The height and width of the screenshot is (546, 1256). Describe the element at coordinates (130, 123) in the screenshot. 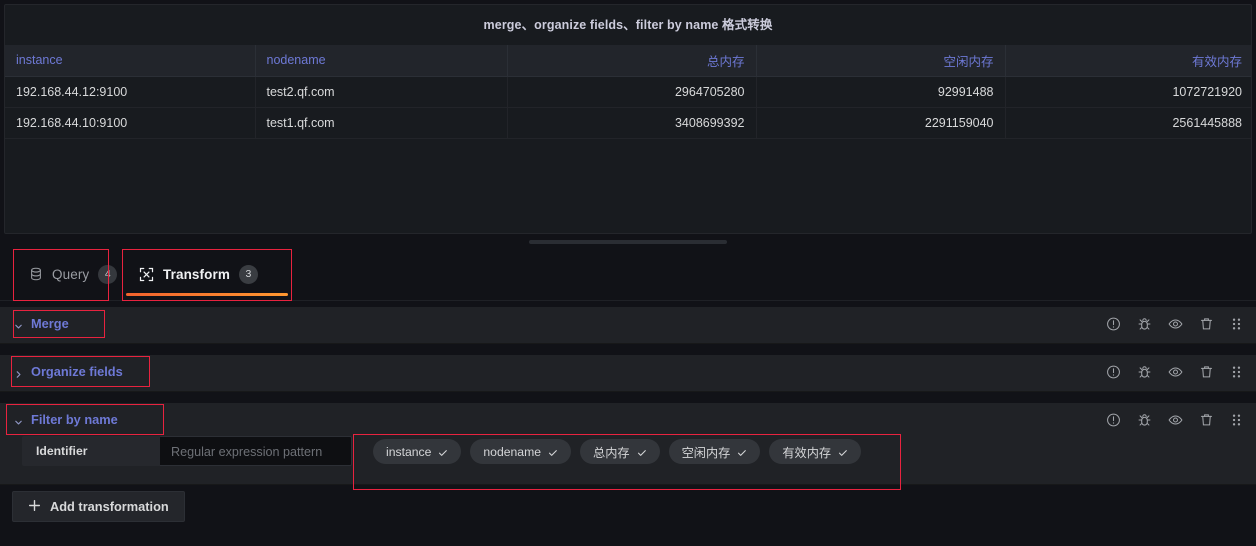

I see `cell-instance: 192.168.44.10:9100` at that location.